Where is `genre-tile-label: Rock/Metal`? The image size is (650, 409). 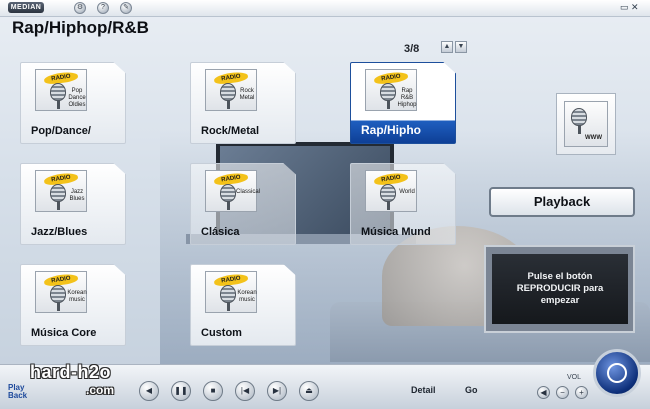 genre-tile-label: Rock/Metal is located at coordinates (230, 131).